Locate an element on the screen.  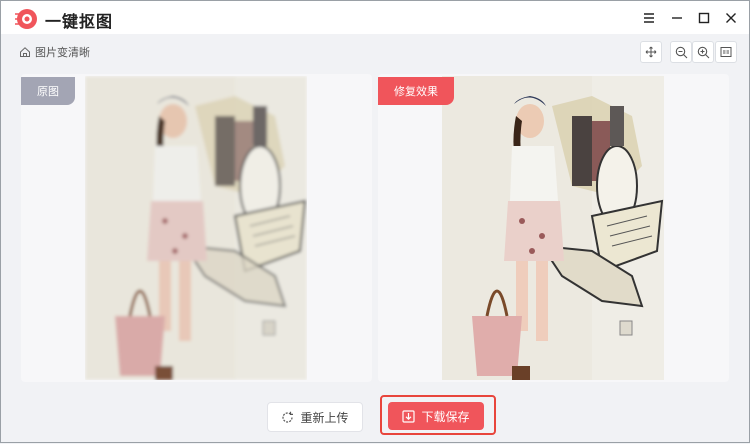
move-button is located at coordinates (651, 52).